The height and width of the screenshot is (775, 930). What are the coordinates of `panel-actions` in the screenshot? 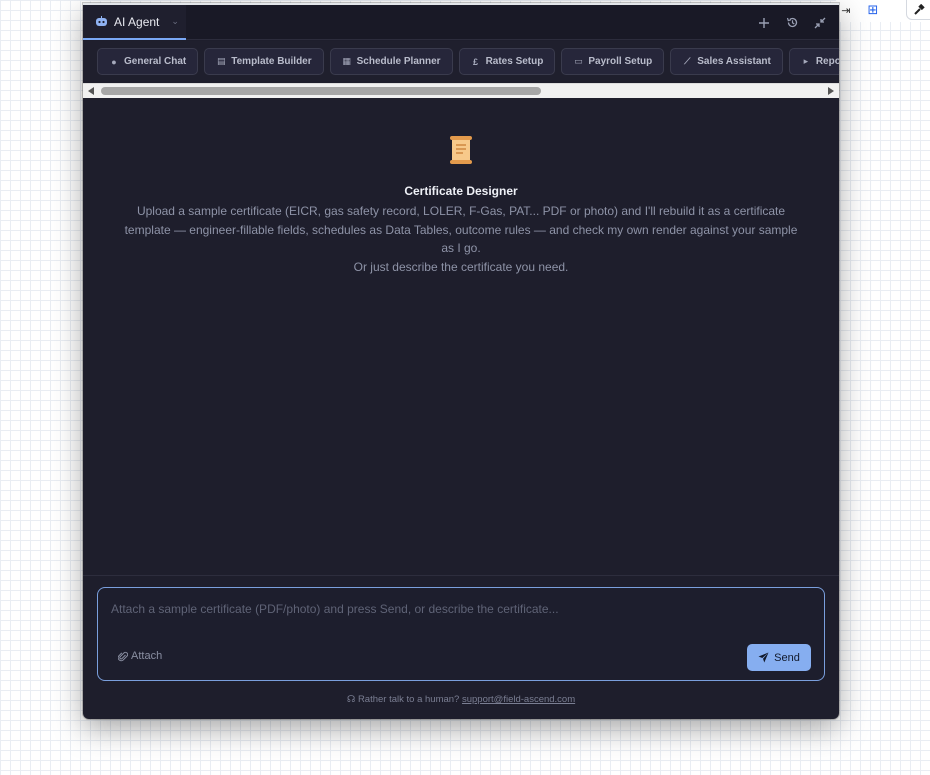 It's located at (792, 22).